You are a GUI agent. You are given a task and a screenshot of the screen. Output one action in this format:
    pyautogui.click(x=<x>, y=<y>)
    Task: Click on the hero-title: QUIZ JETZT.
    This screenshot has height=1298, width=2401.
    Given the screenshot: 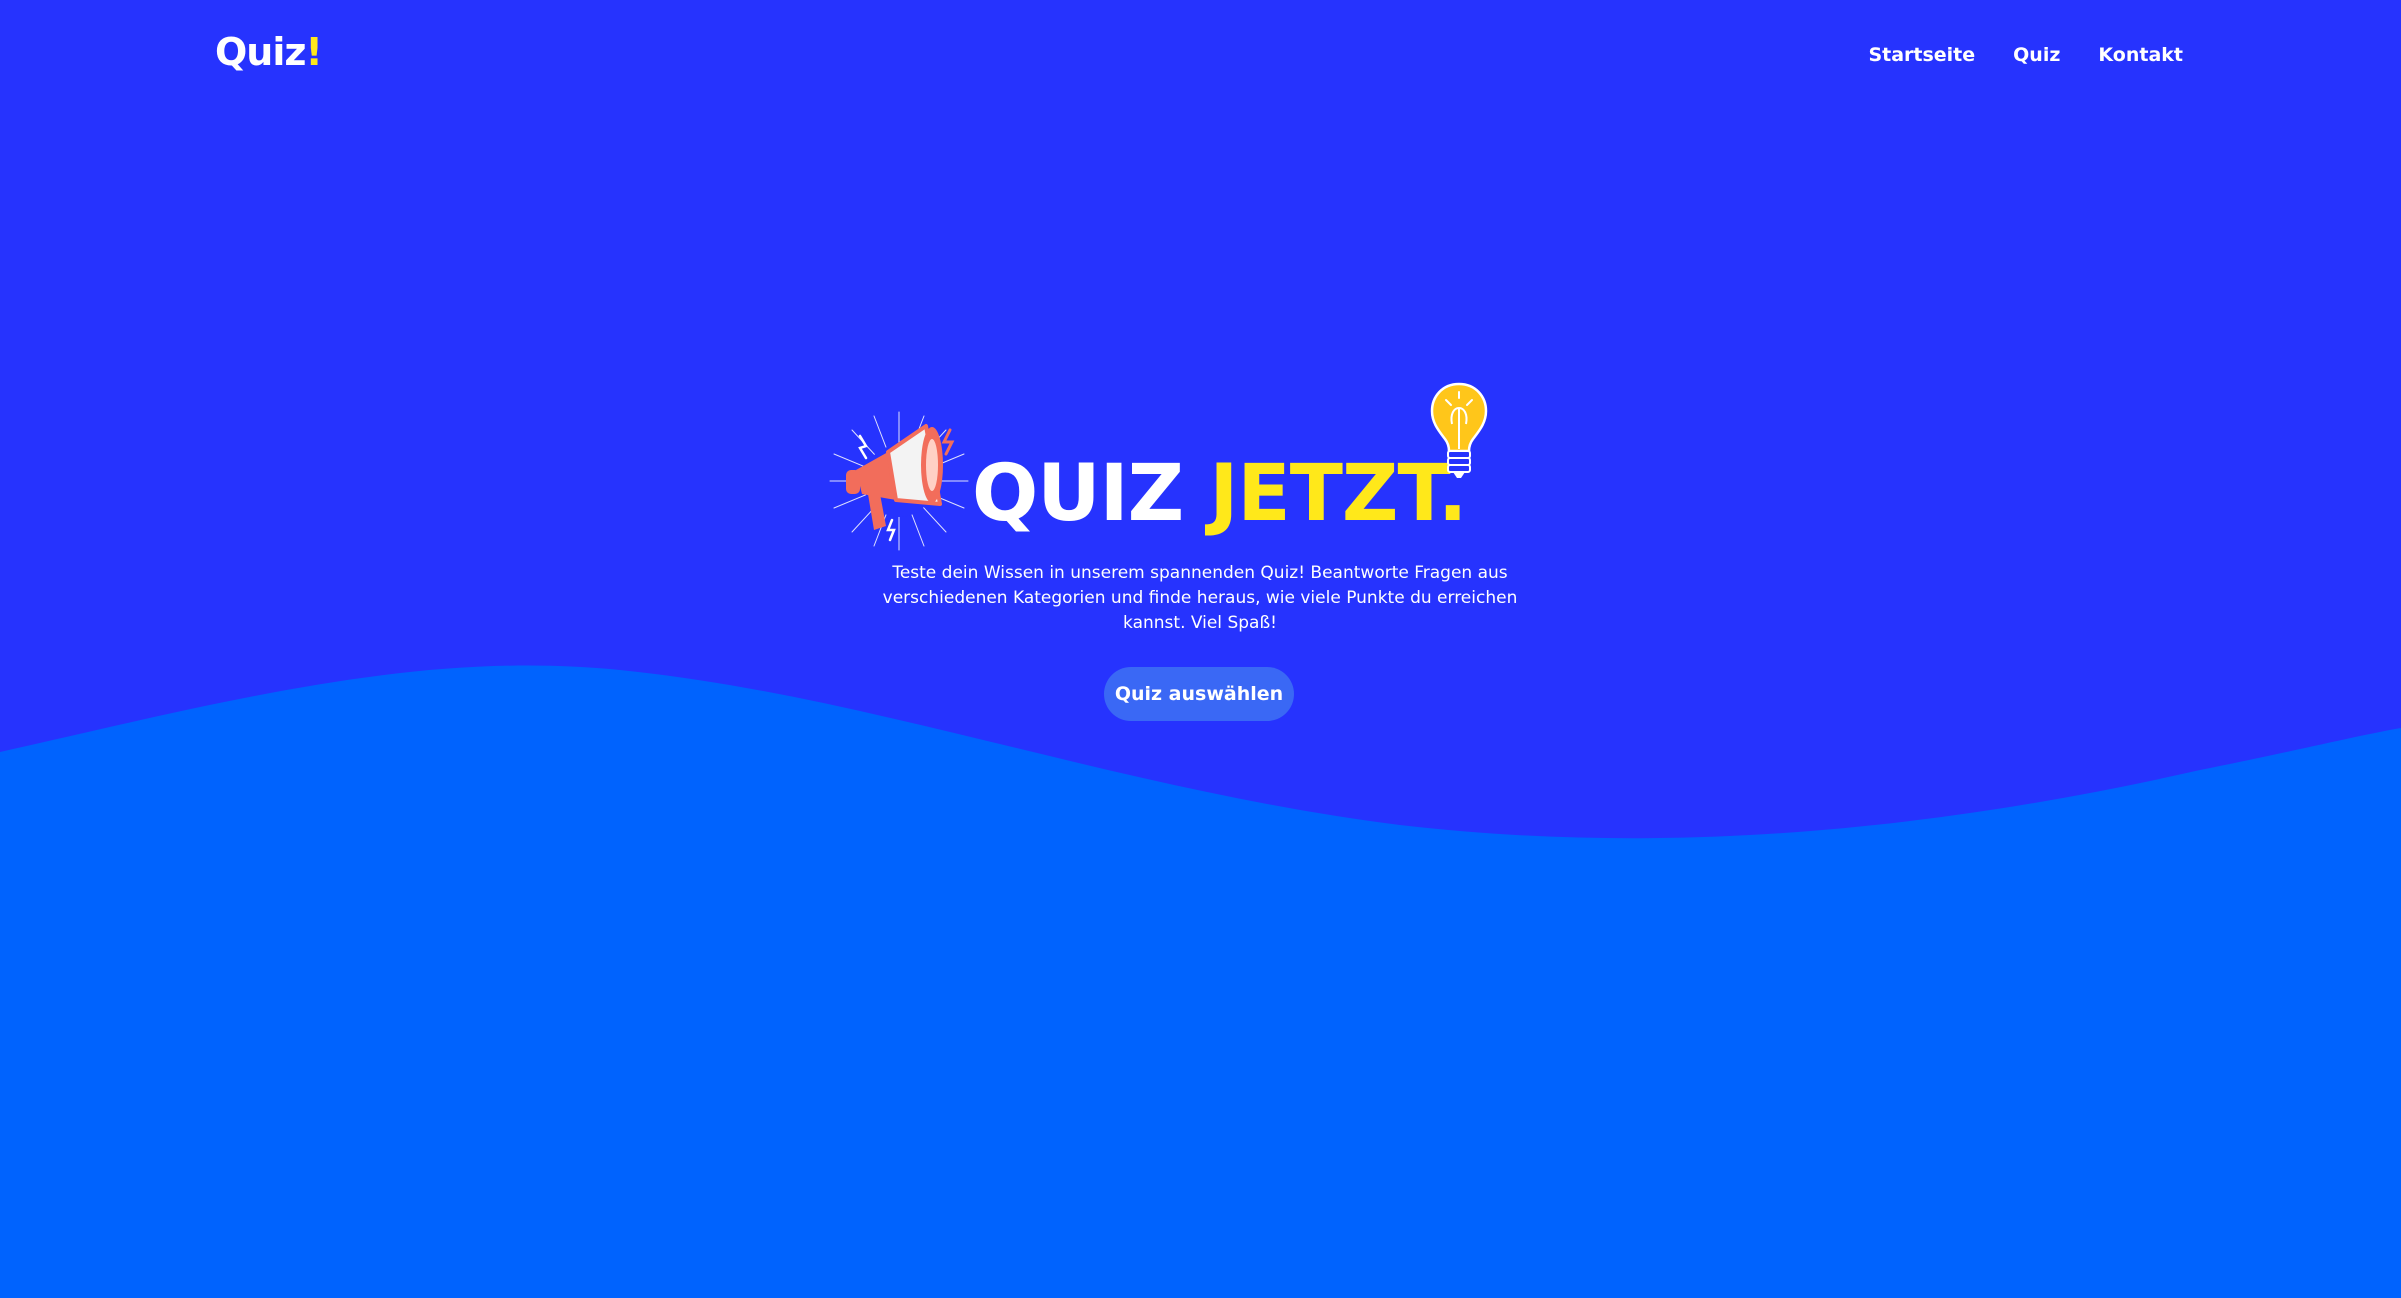 What is the action you would take?
    pyautogui.click(x=1219, y=494)
    